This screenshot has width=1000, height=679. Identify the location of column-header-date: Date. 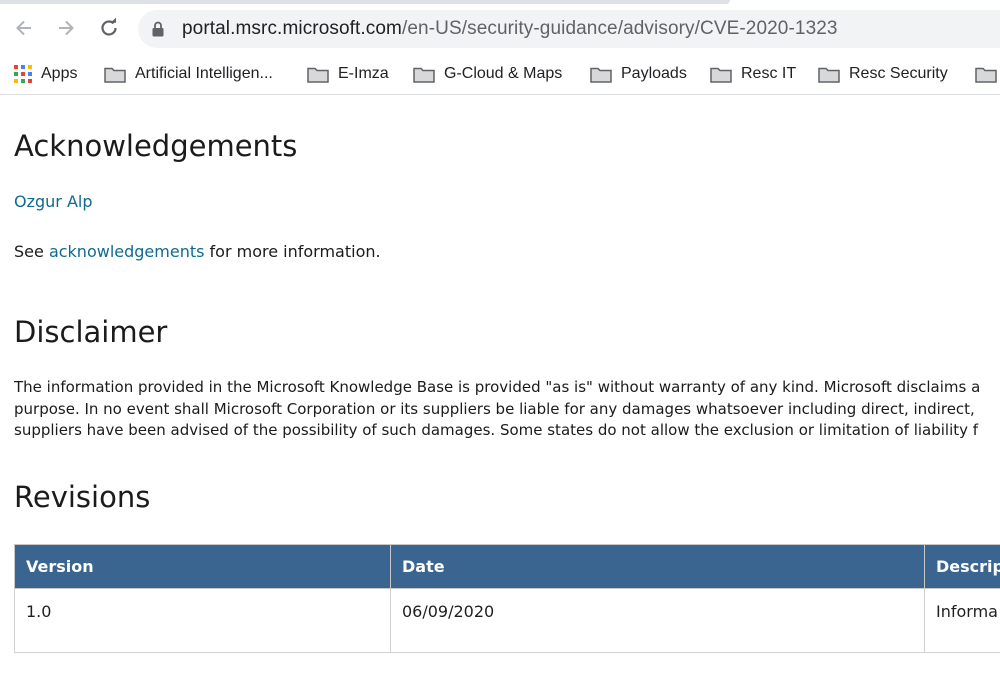
(657, 566).